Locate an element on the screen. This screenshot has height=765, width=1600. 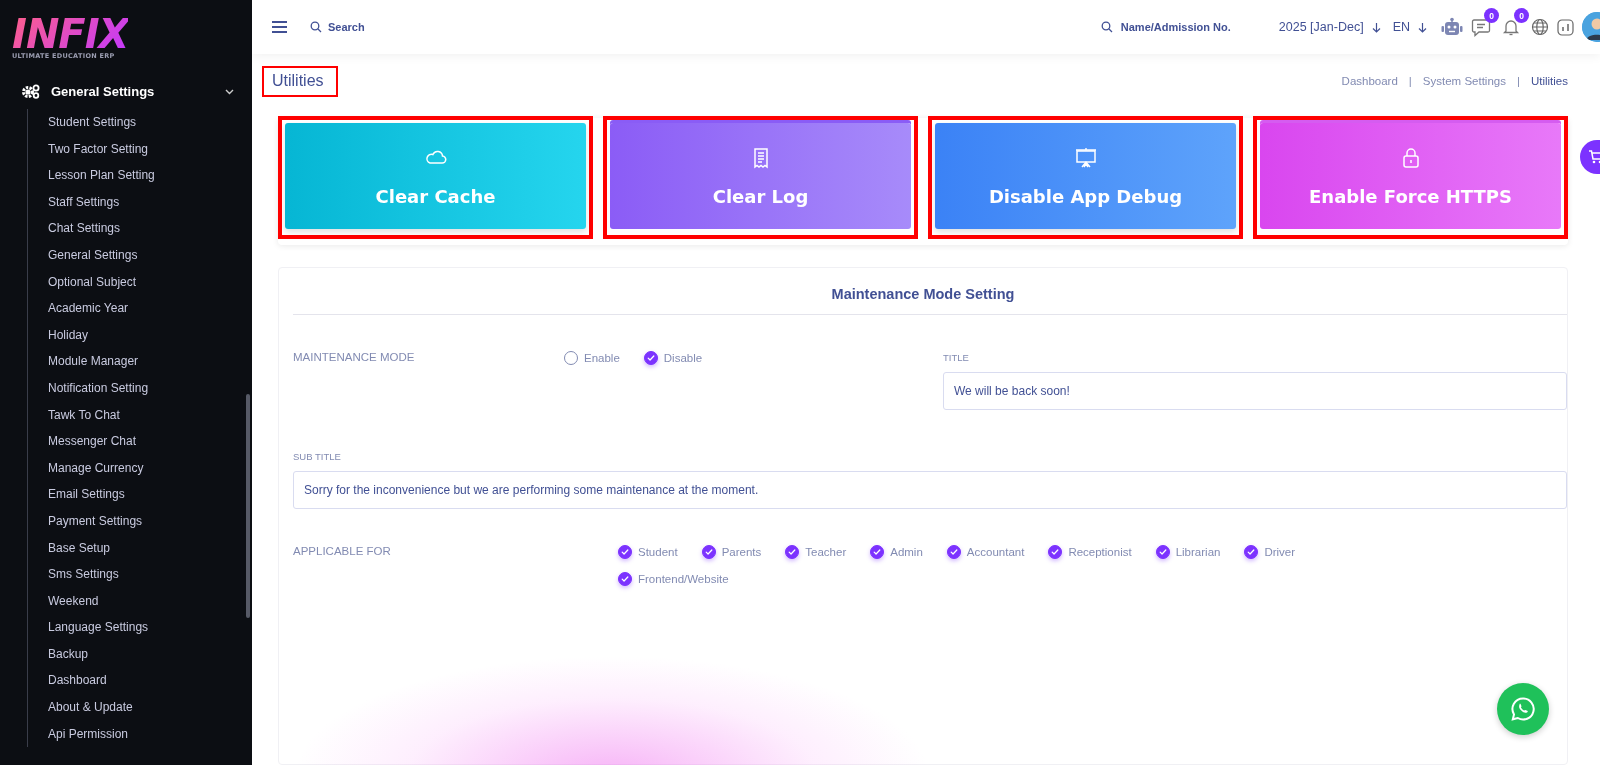
notification-count-badge: 0 is located at coordinates (1521, 15).